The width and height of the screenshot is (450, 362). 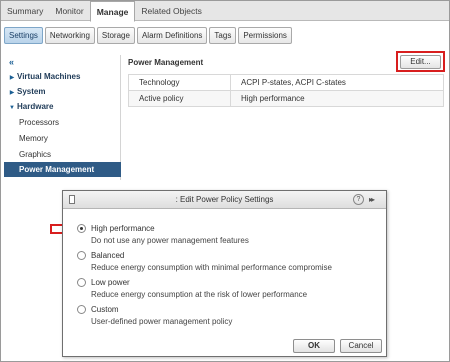 I want to click on tab-related-objects: Related Objects, so click(x=171, y=11).